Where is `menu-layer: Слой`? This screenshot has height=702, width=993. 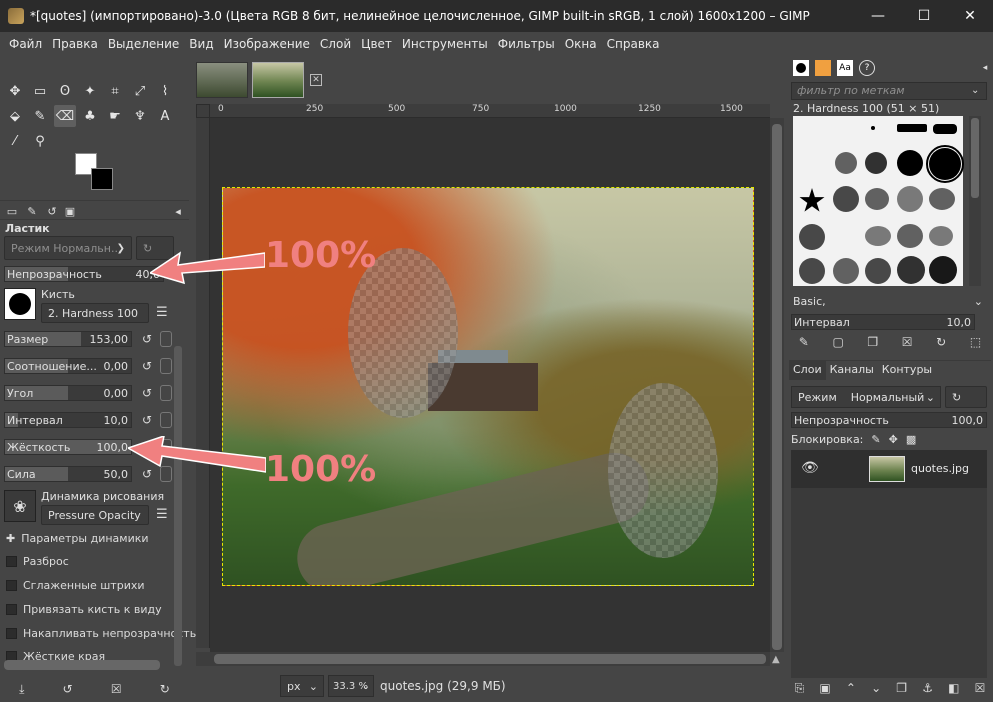
menu-layer: Слой is located at coordinates (335, 44).